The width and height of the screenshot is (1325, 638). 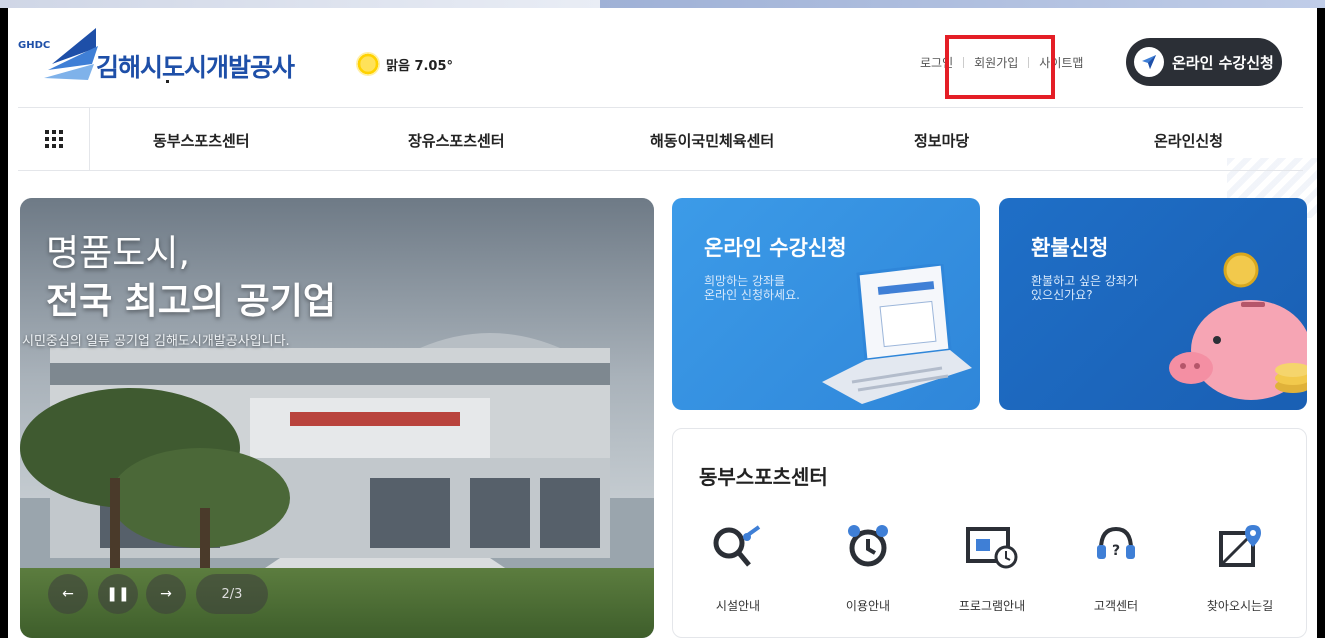 I want to click on slider-pager: 2/3, so click(x=232, y=594).